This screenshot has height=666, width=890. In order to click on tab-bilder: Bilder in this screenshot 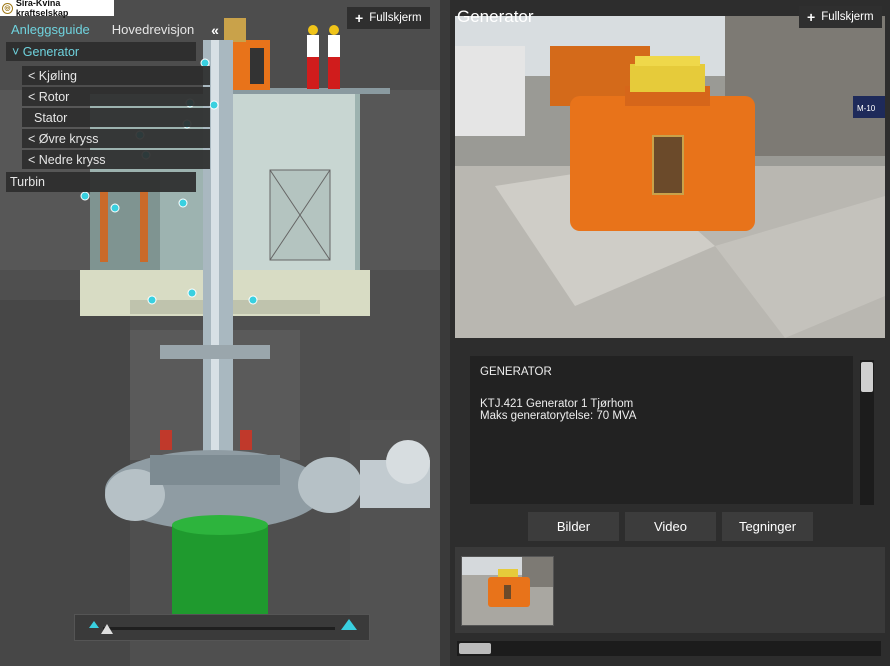, I will do `click(573, 526)`.